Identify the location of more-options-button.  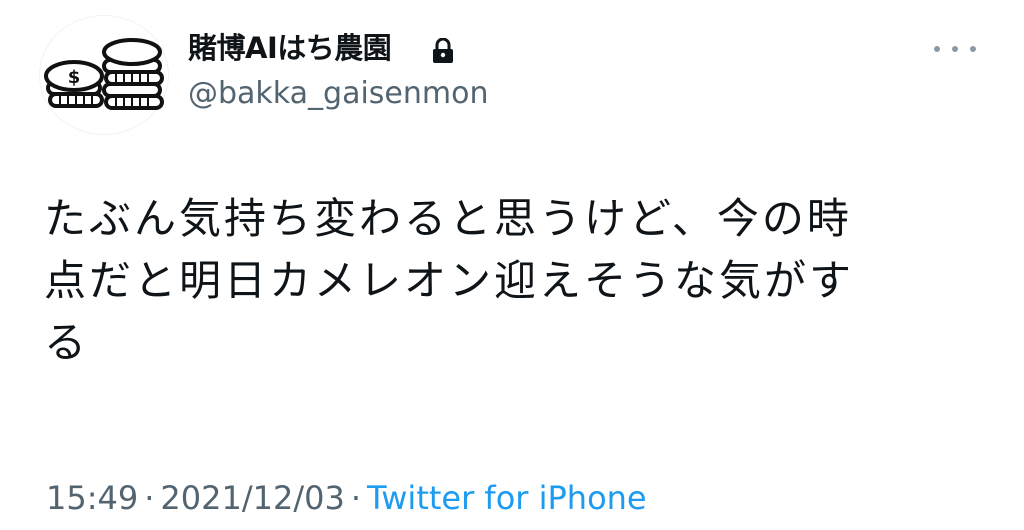
(955, 49).